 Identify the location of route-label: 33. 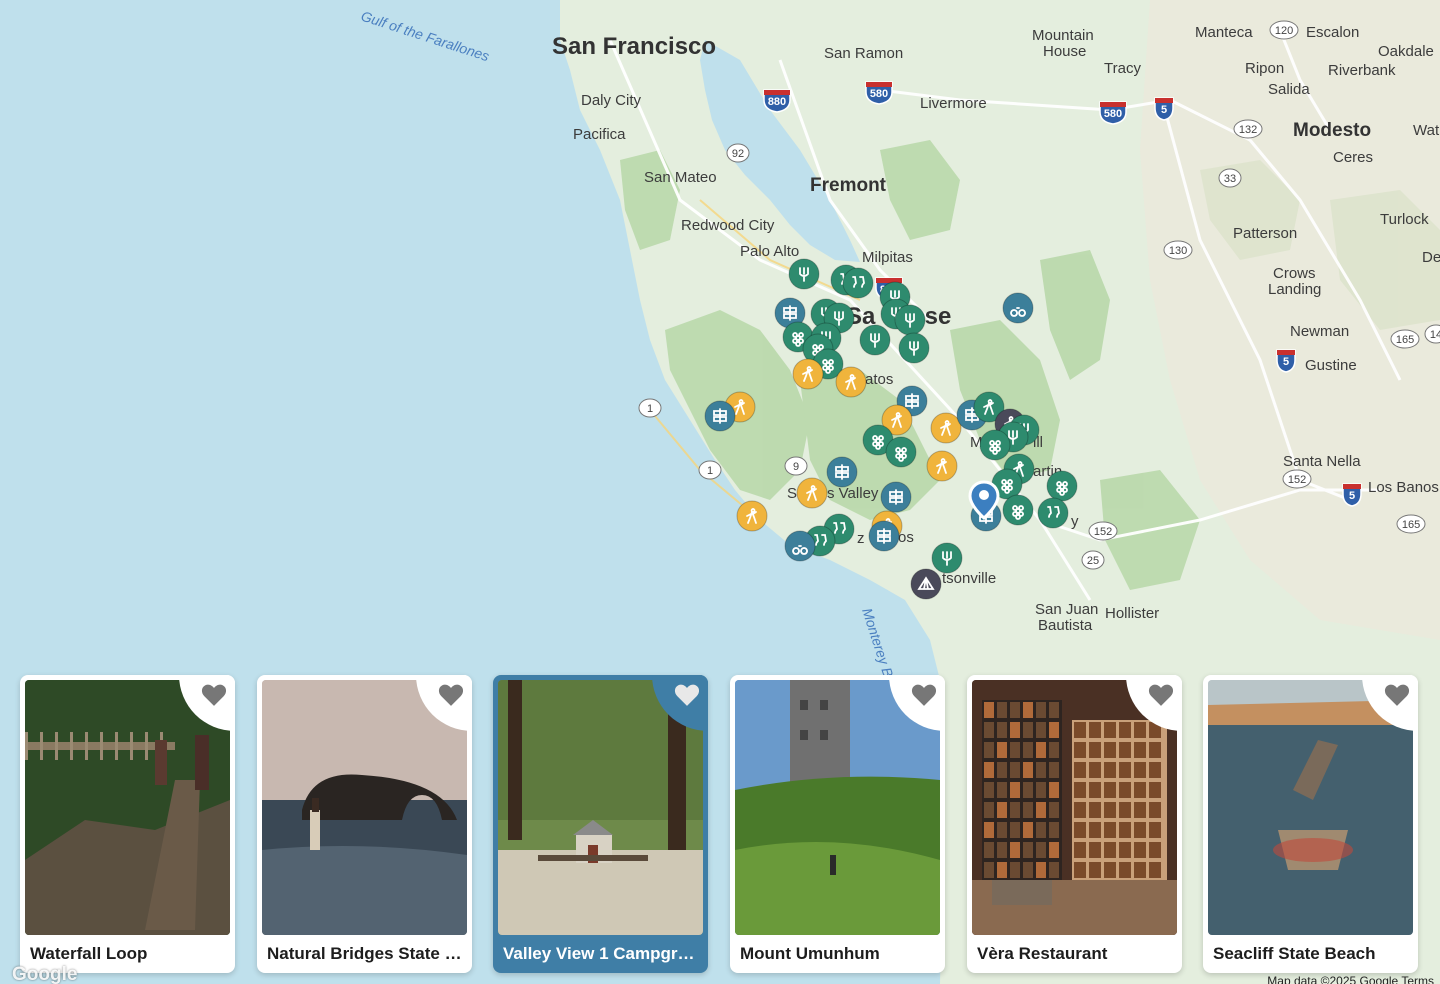
(1230, 179).